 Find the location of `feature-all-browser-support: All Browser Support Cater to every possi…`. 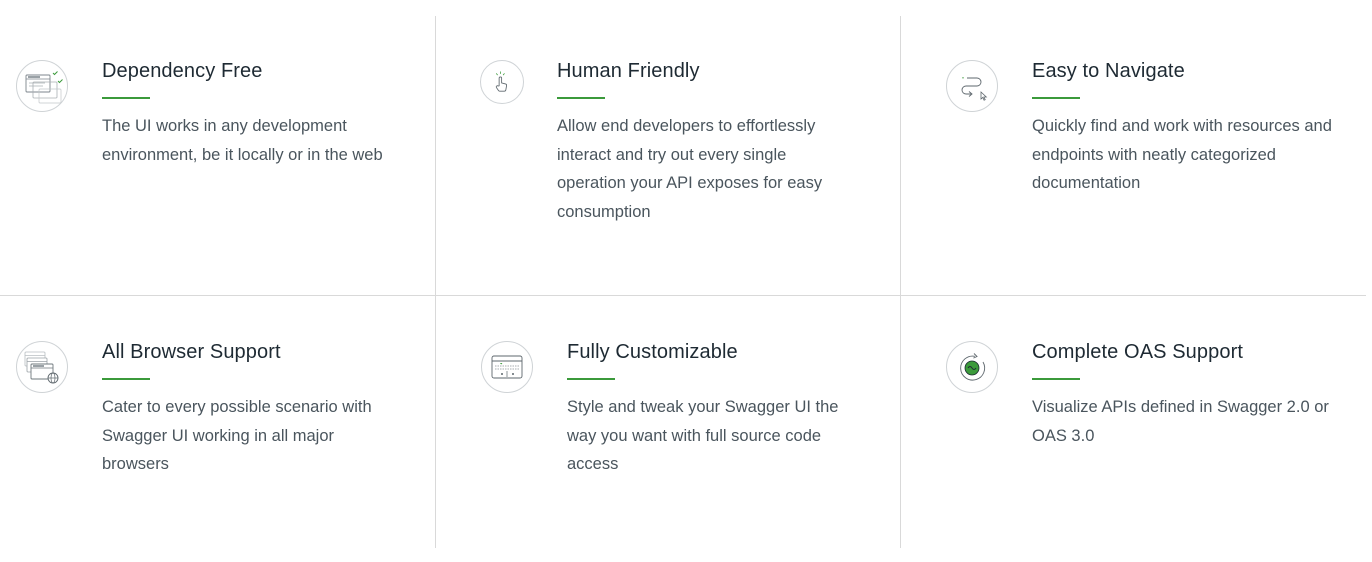

feature-all-browser-support: All Browser Support Cater to every possi… is located at coordinates (217, 422).